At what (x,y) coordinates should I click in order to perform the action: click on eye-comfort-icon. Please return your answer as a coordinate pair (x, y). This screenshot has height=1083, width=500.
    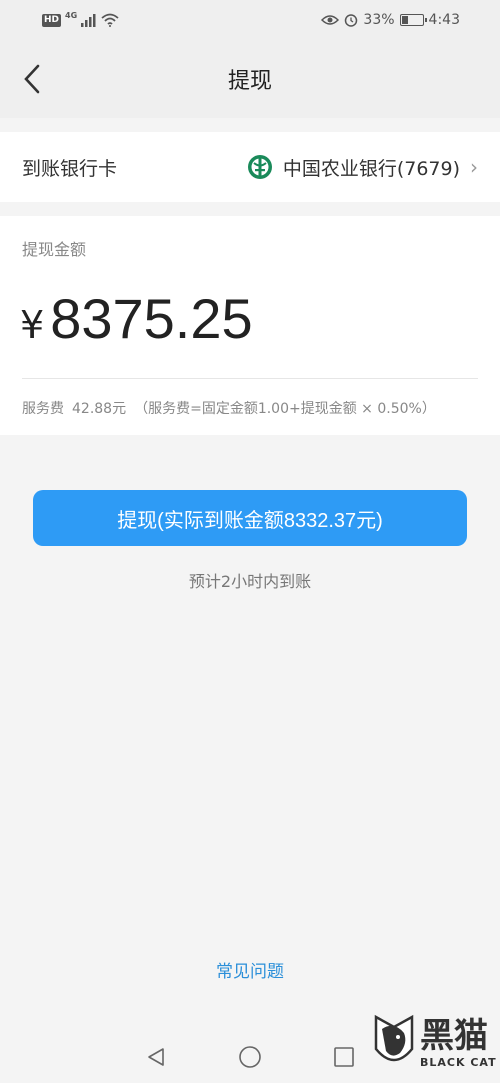
    Looking at the image, I should click on (330, 20).